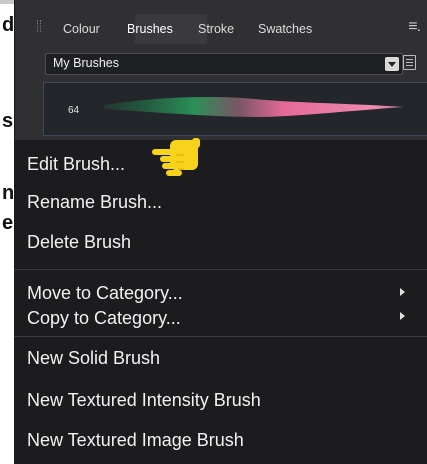 The image size is (427, 464). Describe the element at coordinates (8, 193) in the screenshot. I see `background-text-fragment: n` at that location.